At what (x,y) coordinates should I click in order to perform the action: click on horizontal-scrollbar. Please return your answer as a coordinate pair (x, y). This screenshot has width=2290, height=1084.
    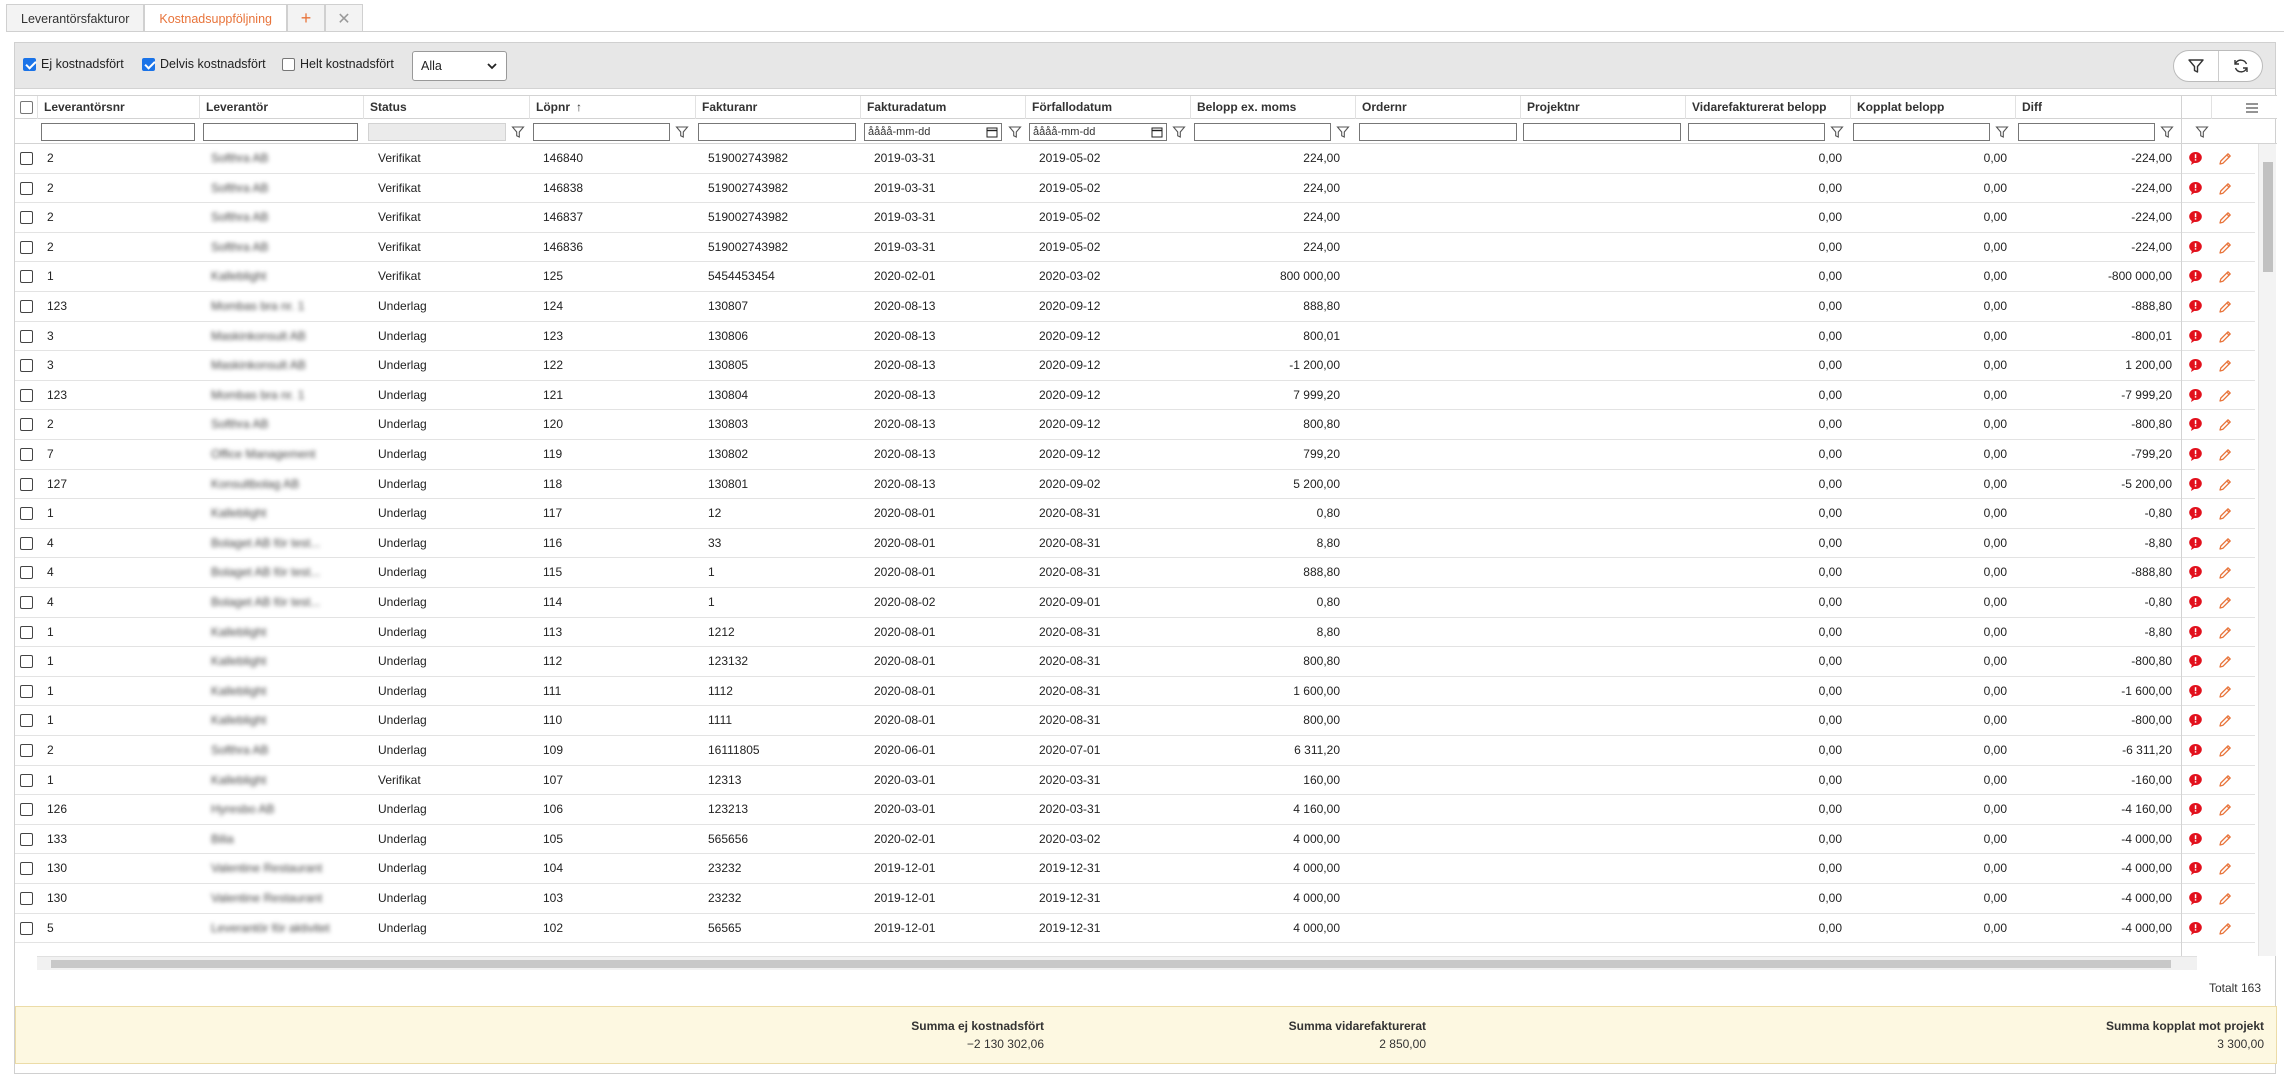
    Looking at the image, I should click on (1117, 963).